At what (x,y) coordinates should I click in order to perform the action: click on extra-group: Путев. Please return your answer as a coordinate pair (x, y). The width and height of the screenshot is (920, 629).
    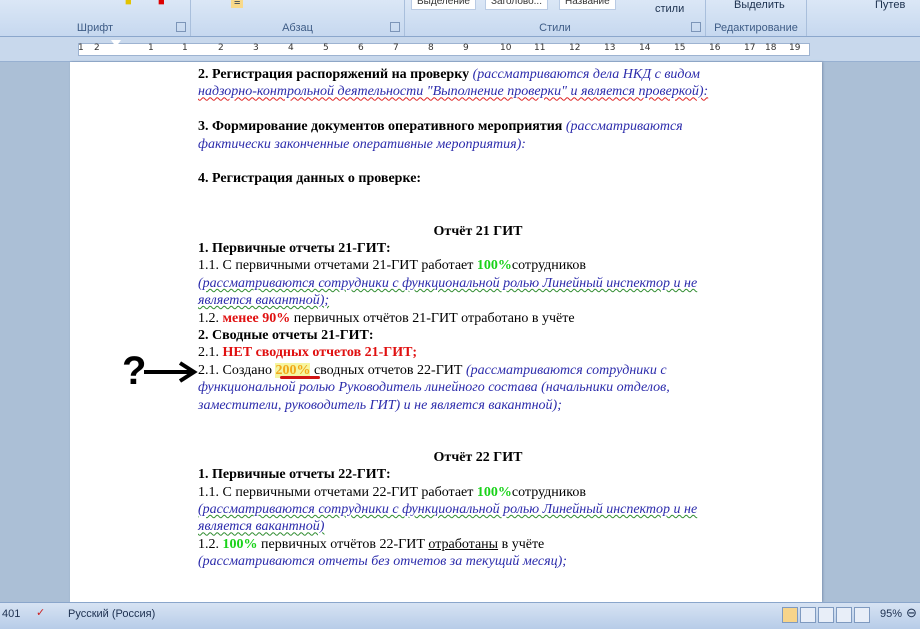
    Looking at the image, I should click on (863, 18).